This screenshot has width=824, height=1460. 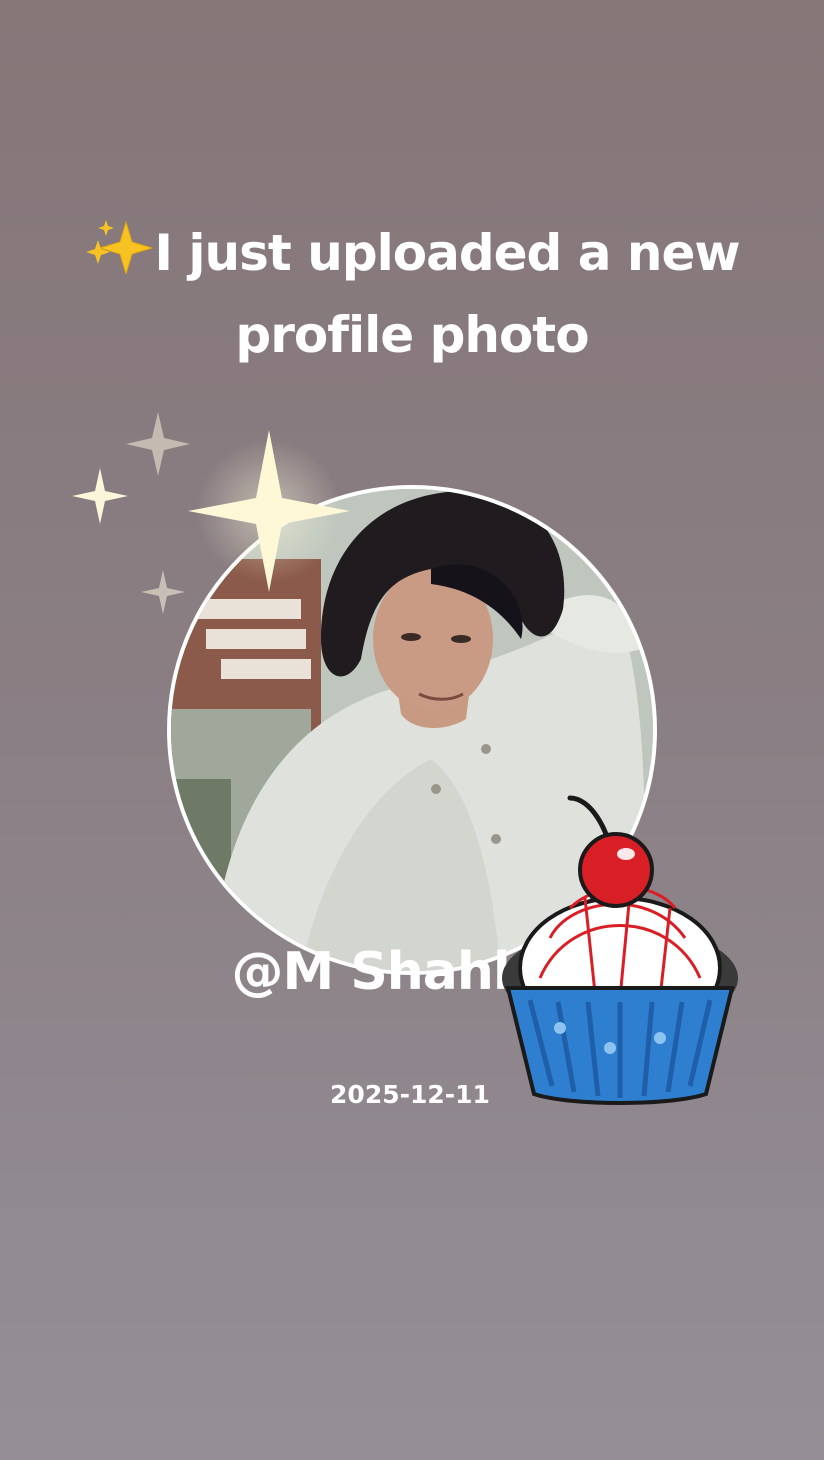 What do you see at coordinates (158, 444) in the screenshot?
I see `sparkle-faded-icon` at bounding box center [158, 444].